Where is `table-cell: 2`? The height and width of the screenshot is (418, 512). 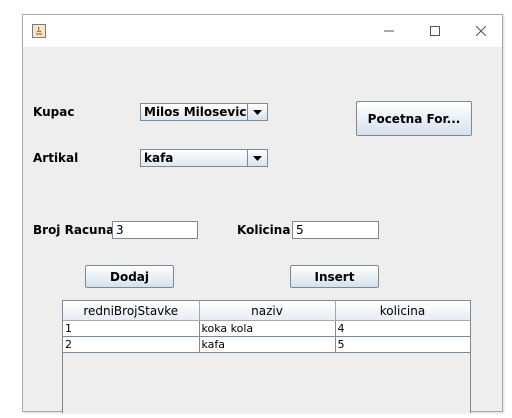
table-cell: 2 is located at coordinates (131, 344).